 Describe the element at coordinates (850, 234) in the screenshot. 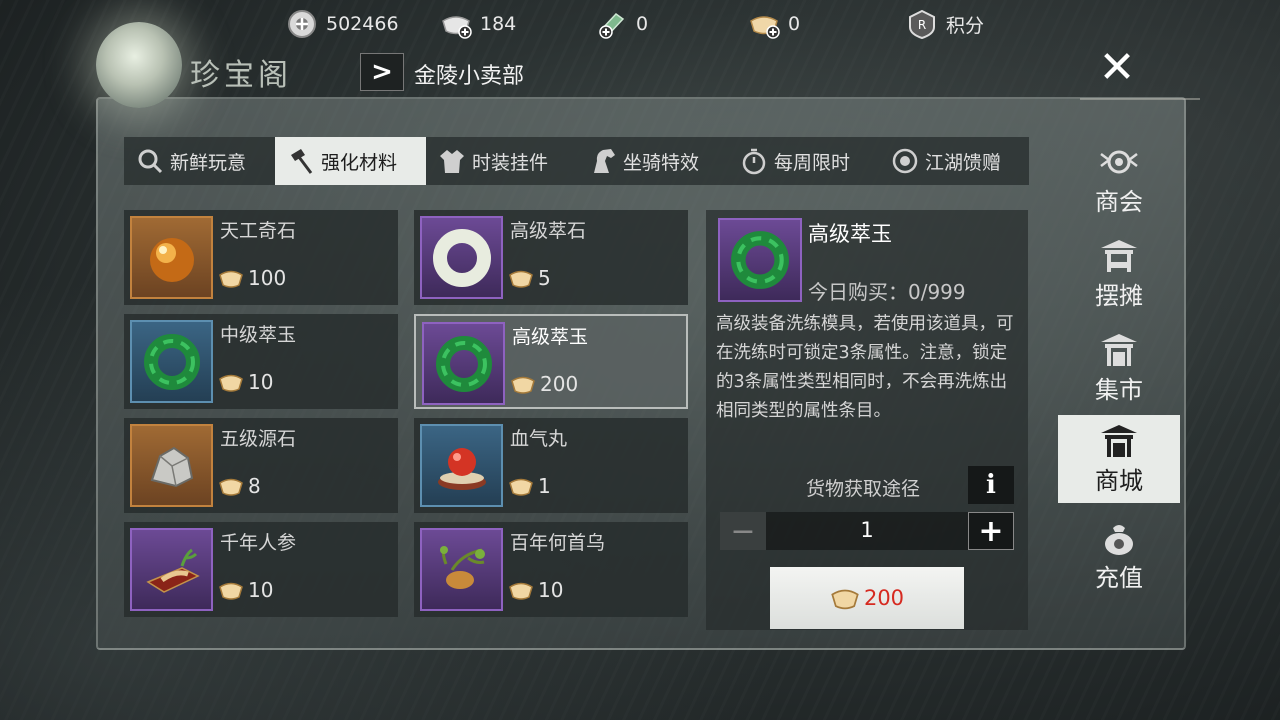

I see `detail-item-name: 高级萃玉` at that location.